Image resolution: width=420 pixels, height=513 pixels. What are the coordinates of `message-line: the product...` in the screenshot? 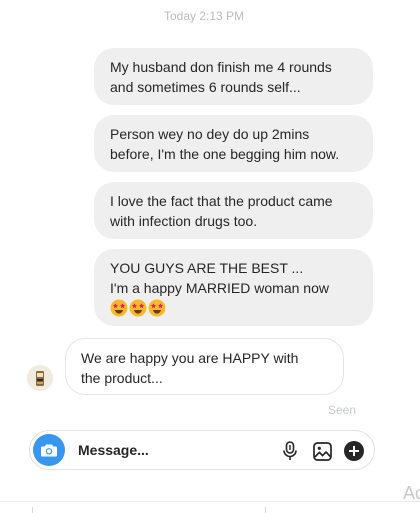 It's located at (122, 378).